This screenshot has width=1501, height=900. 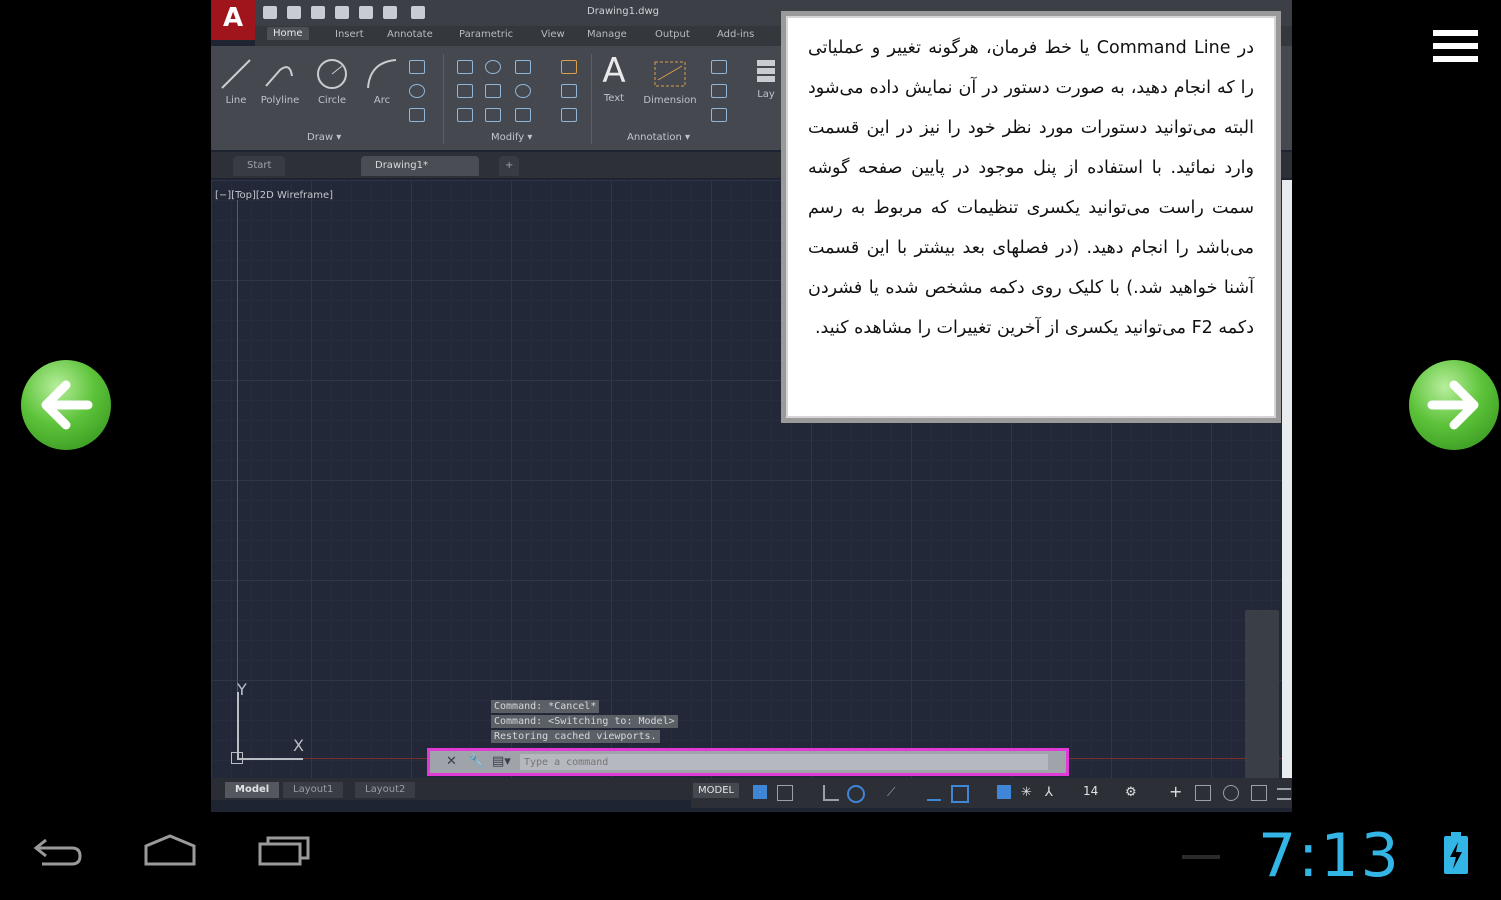 What do you see at coordinates (417, 91) in the screenshot?
I see `ellipse-icon` at bounding box center [417, 91].